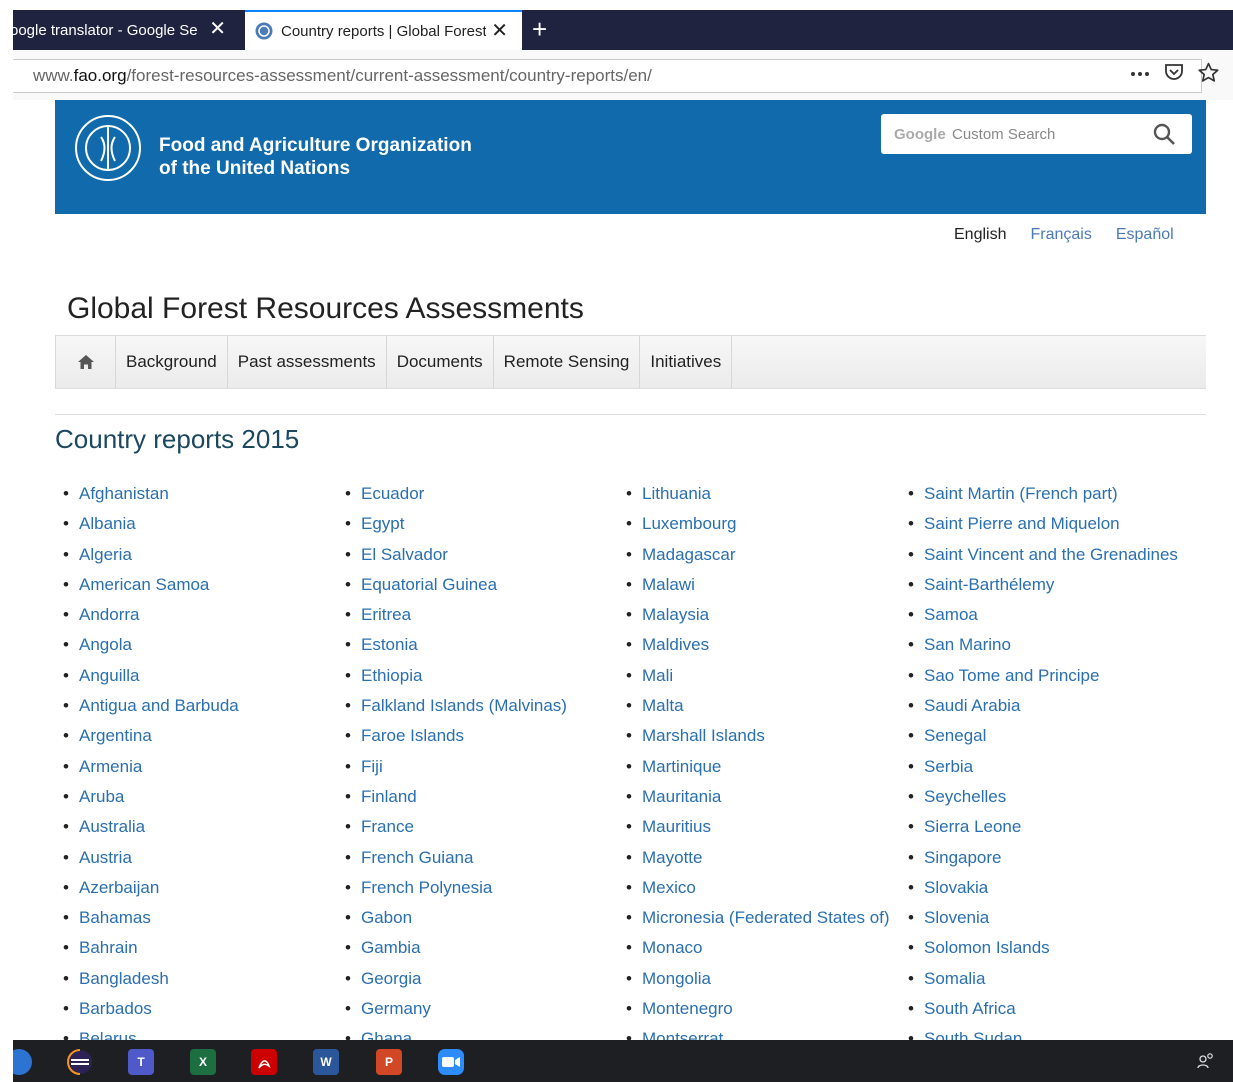 This screenshot has width=1233, height=1082. What do you see at coordinates (759, 827) in the screenshot?
I see `country-link: Mauritius` at bounding box center [759, 827].